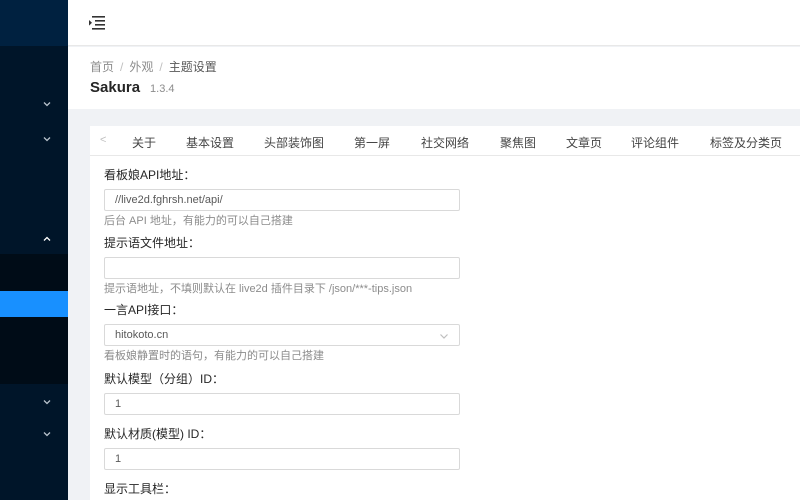 The height and width of the screenshot is (500, 800). What do you see at coordinates (655, 142) in the screenshot?
I see `tab-comment-component: 评论组件` at bounding box center [655, 142].